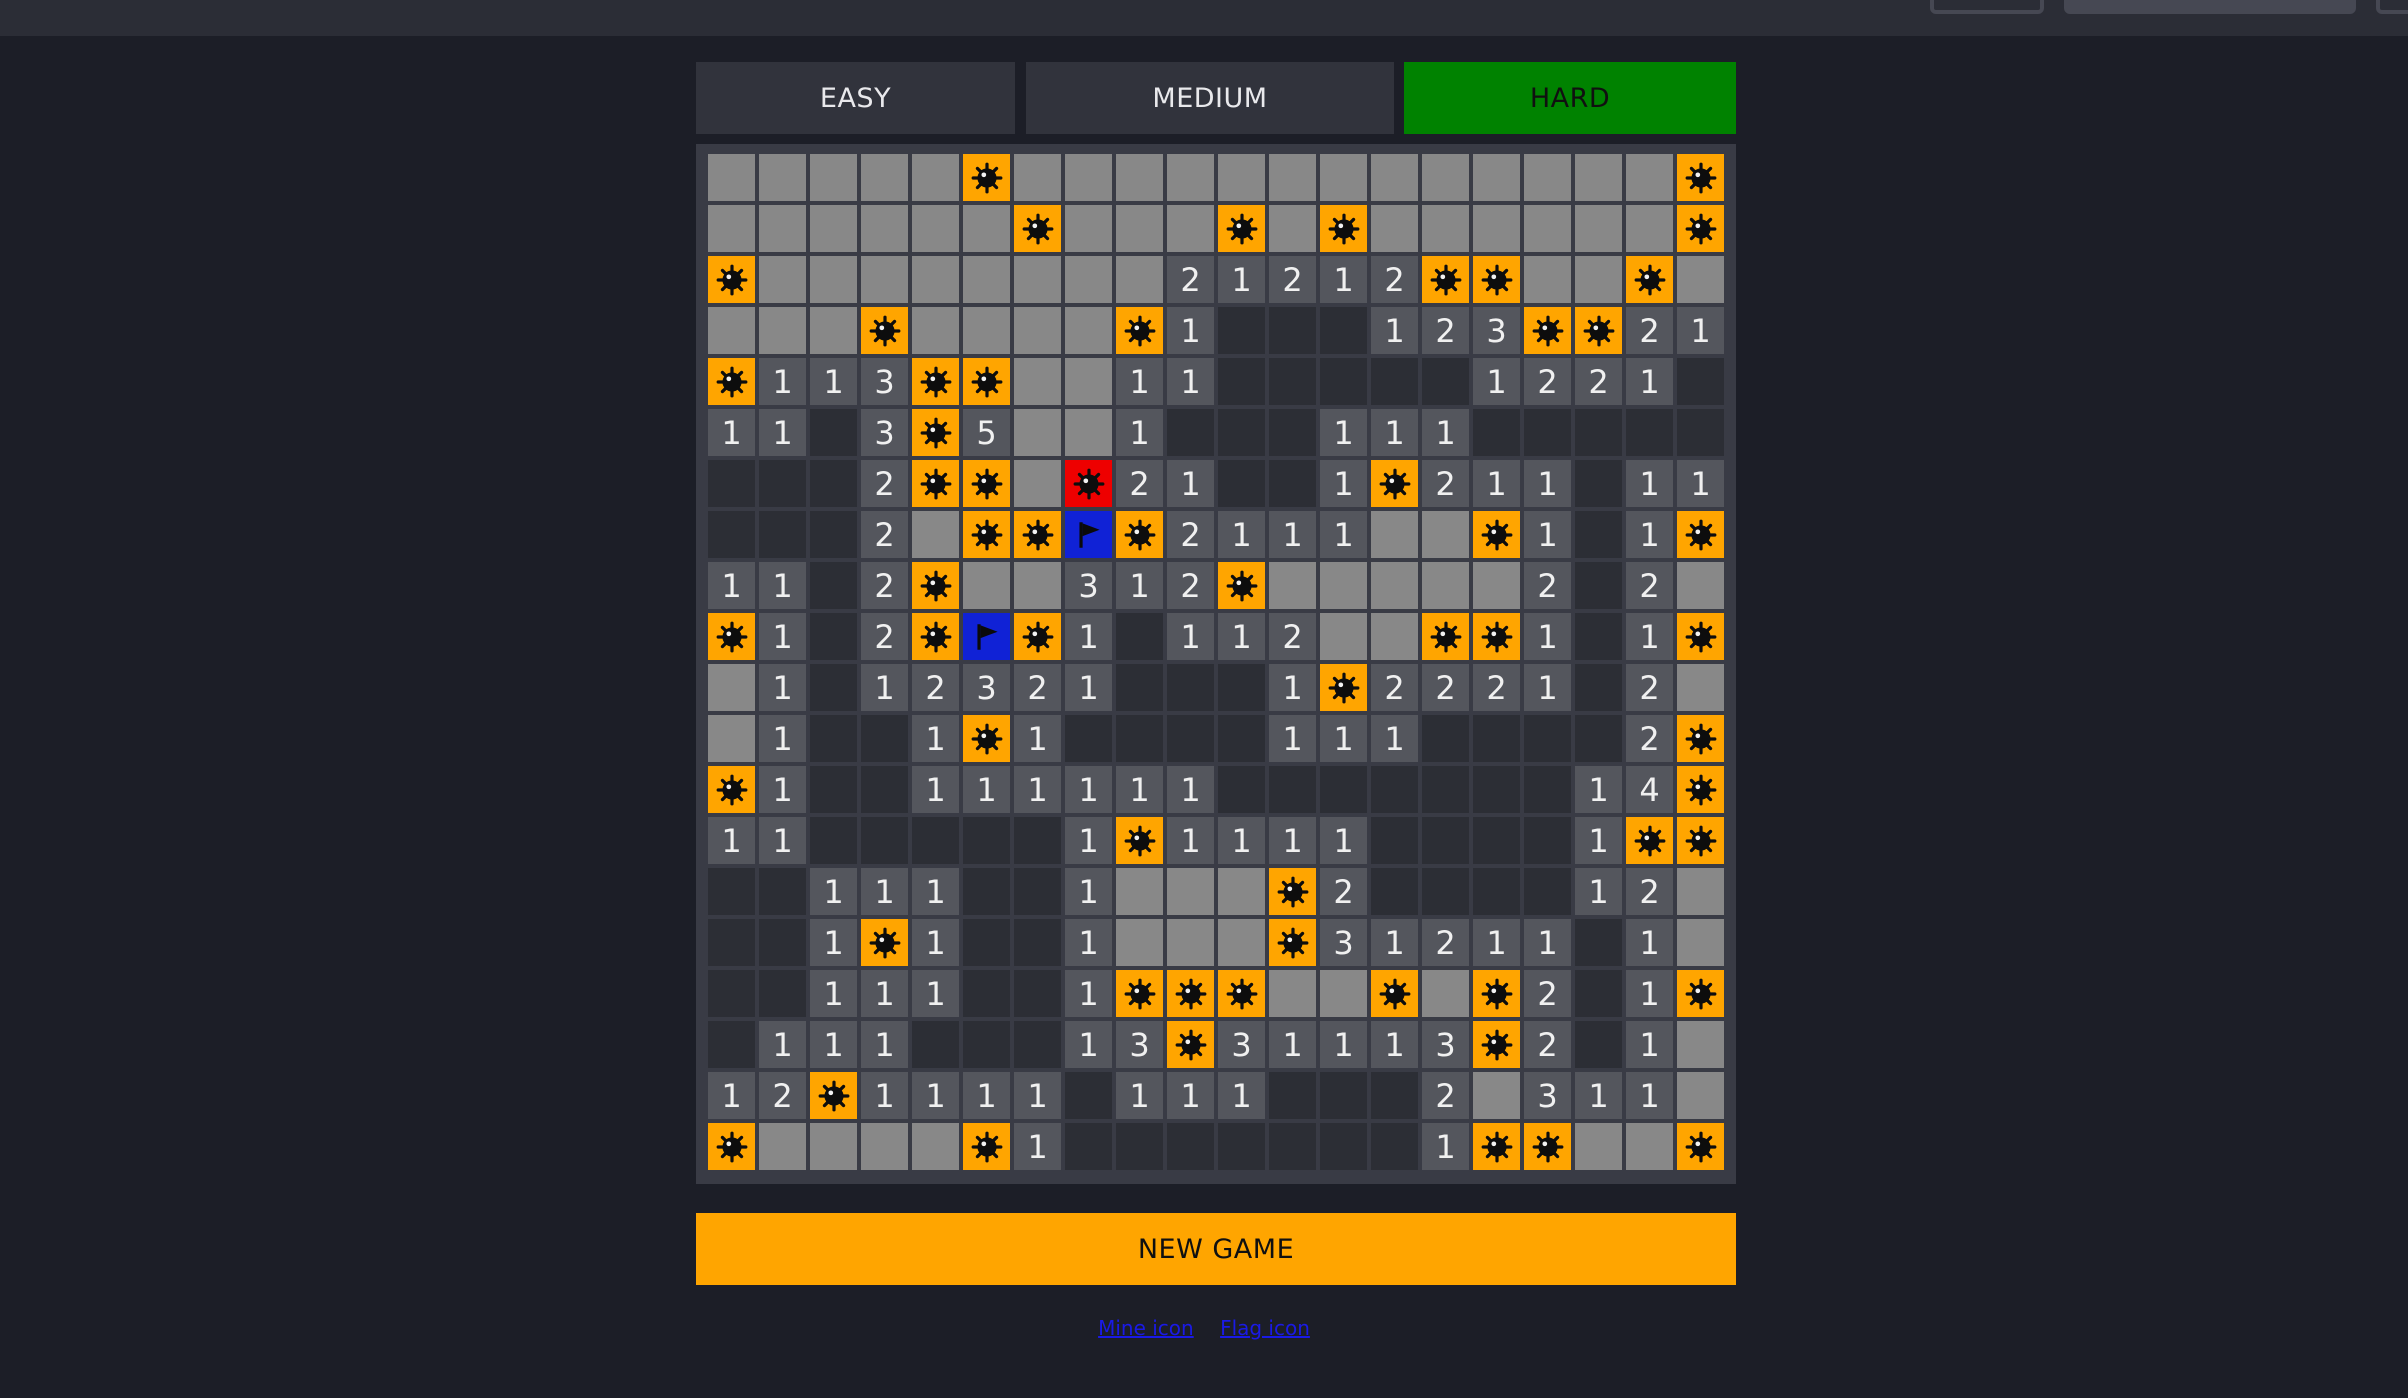  I want to click on cell-exploded-mine, so click(1088, 483).